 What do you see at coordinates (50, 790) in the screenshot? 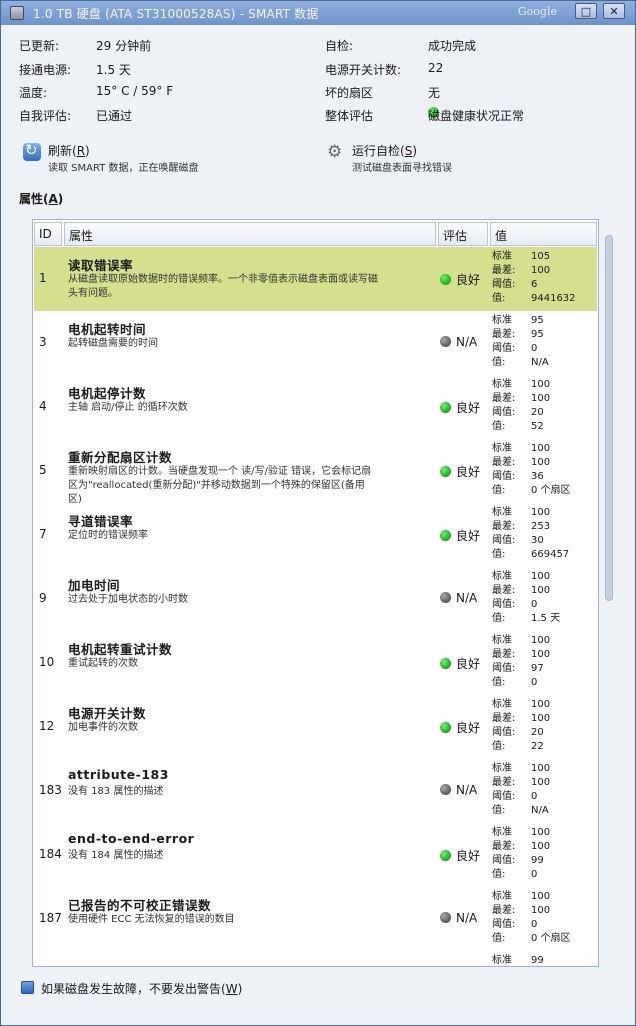
I see `attribute-id: 183` at bounding box center [50, 790].